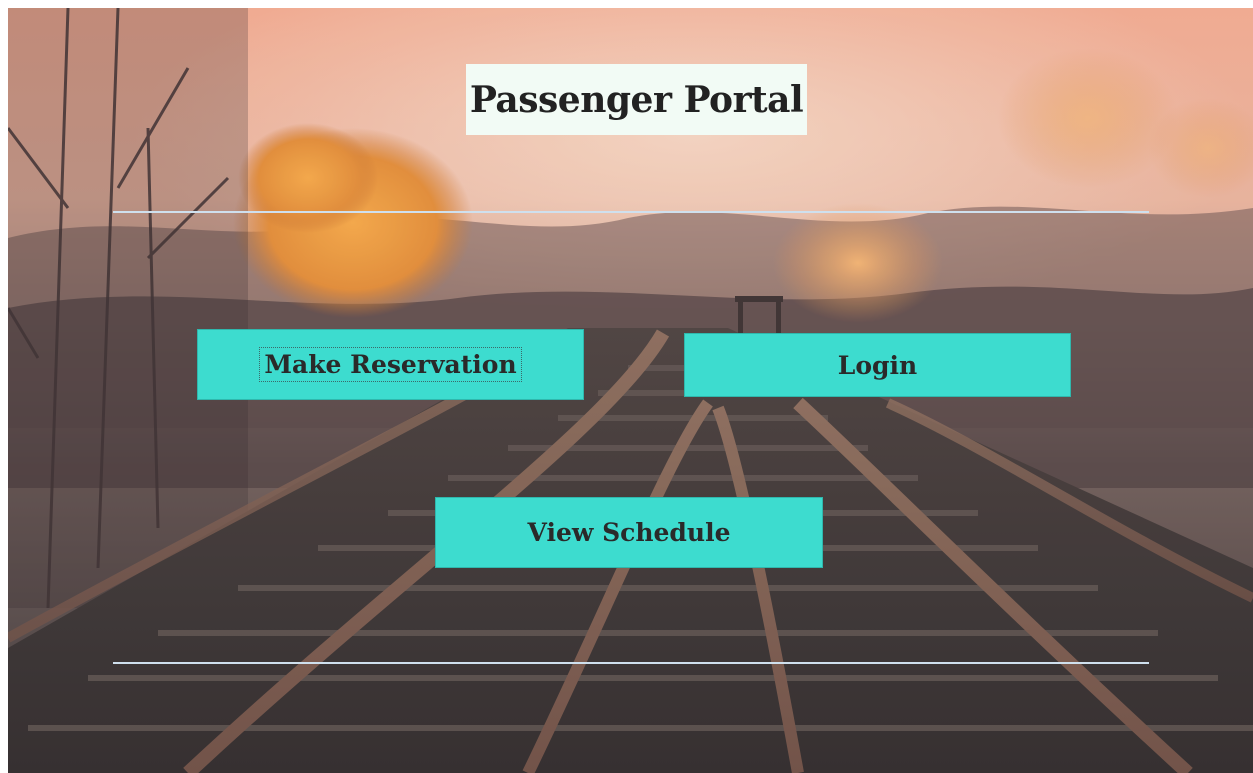 The image size is (1253, 773). What do you see at coordinates (631, 212) in the screenshot?
I see `top-divider` at bounding box center [631, 212].